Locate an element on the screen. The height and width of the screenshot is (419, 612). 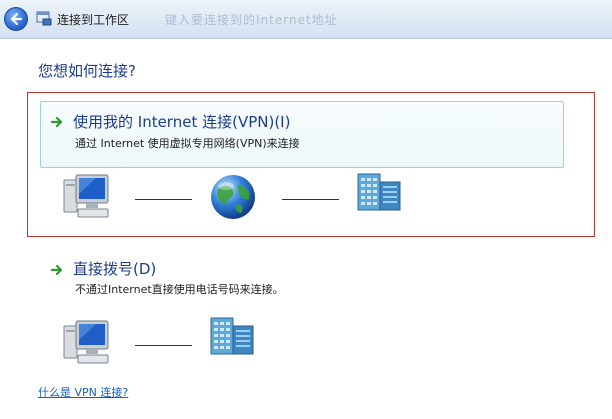
option-vpn-title: 使用我的 Internet 连接(VPN)(I) is located at coordinates (181, 121).